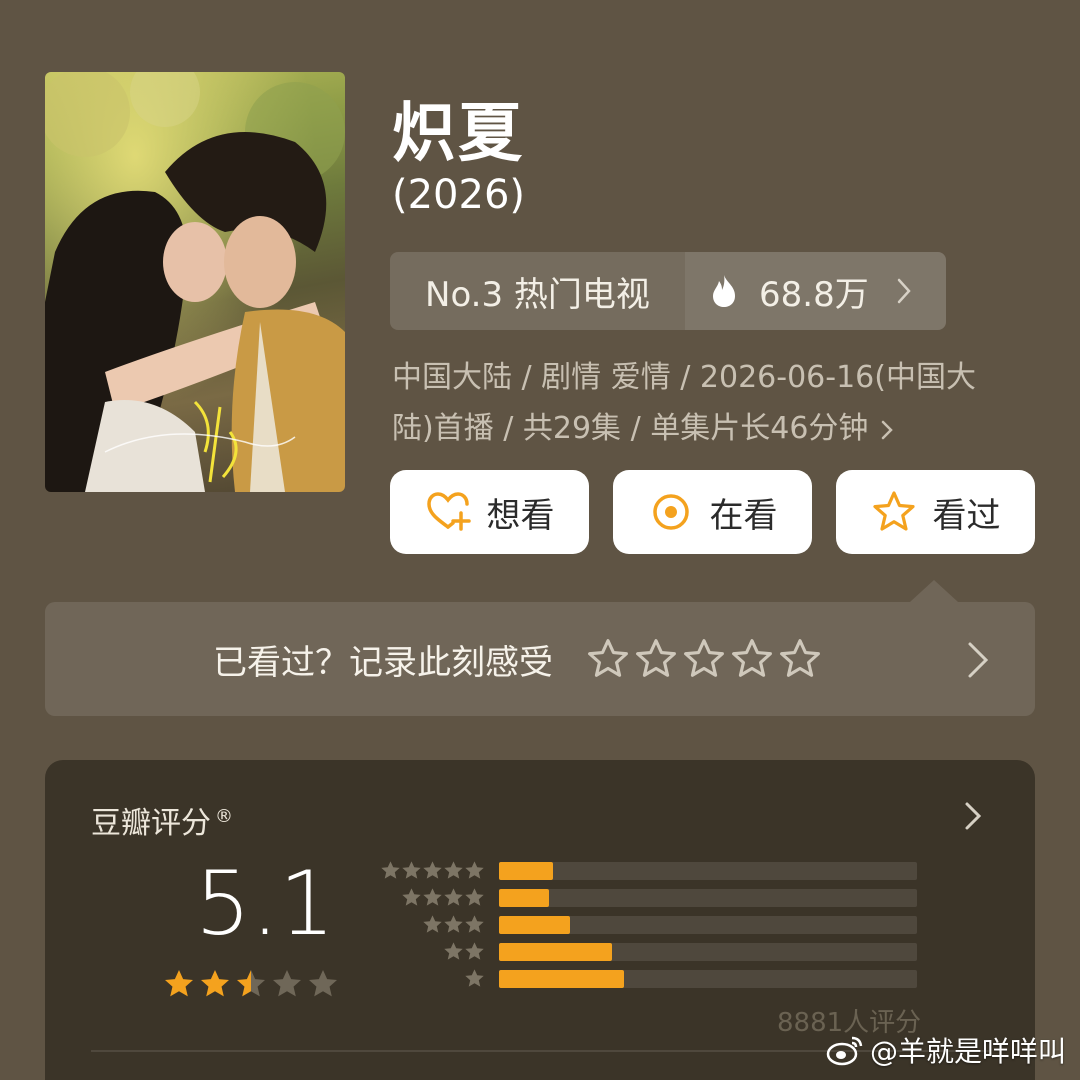  What do you see at coordinates (724, 291) in the screenshot?
I see `fire-icon` at bounding box center [724, 291].